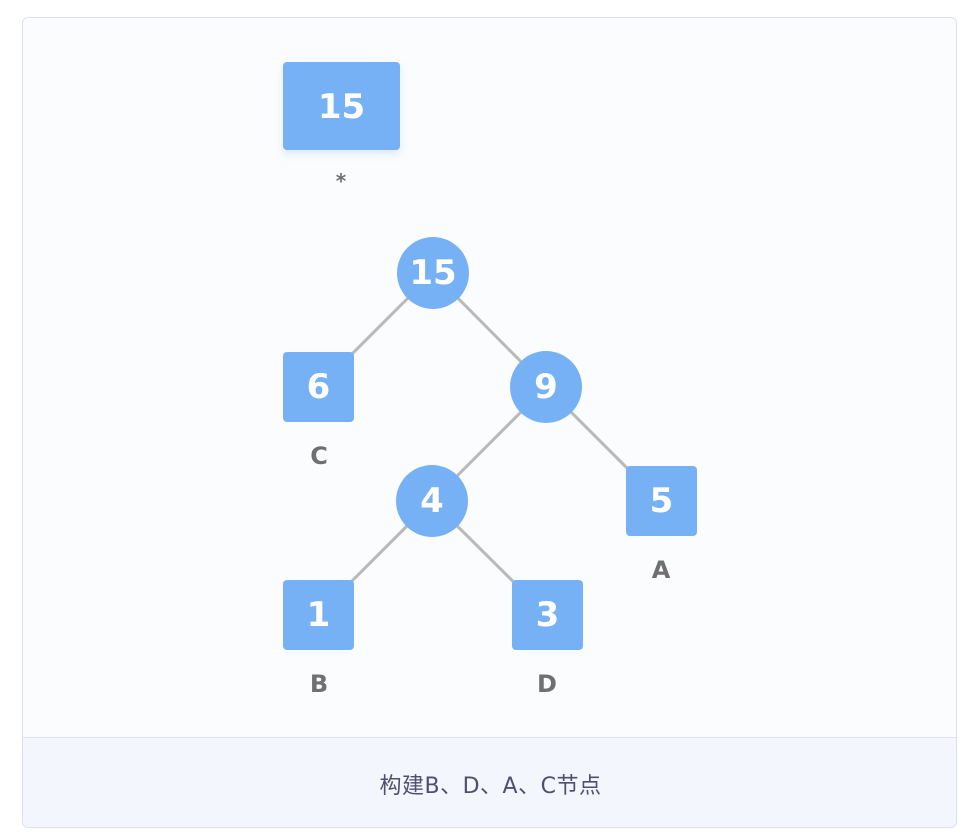 The height and width of the screenshot is (840, 980). Describe the element at coordinates (662, 501) in the screenshot. I see `leaf-node-a-value: 5` at that location.